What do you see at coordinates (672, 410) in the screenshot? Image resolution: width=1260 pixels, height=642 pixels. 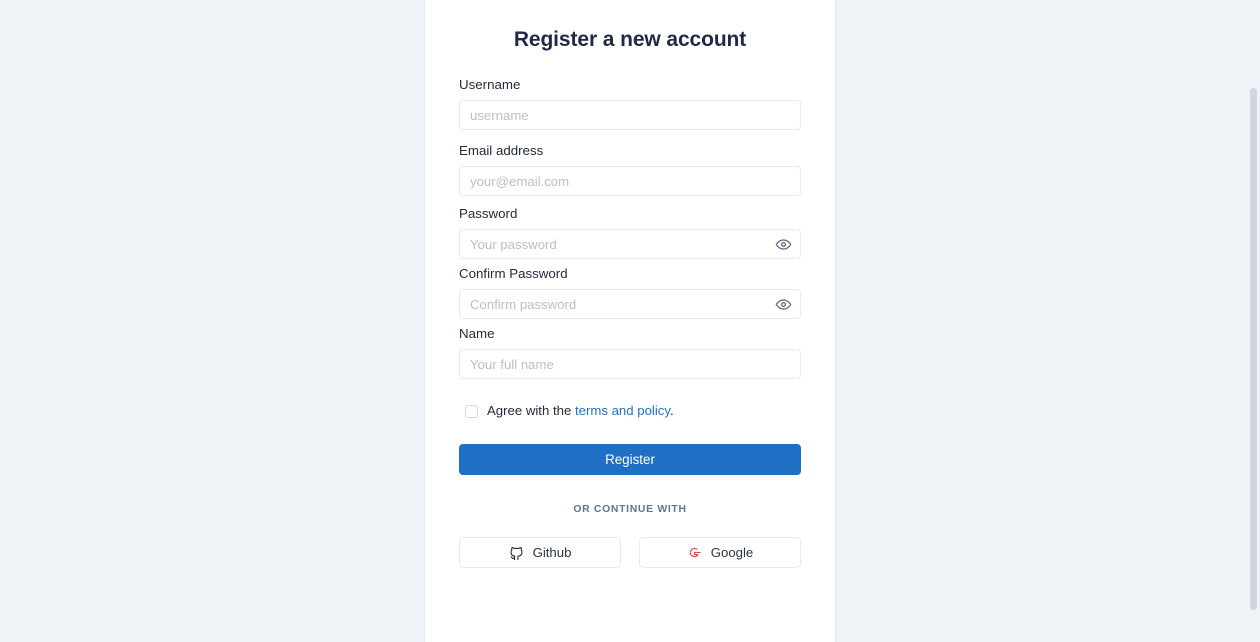 I see `terms-suffix: .` at bounding box center [672, 410].